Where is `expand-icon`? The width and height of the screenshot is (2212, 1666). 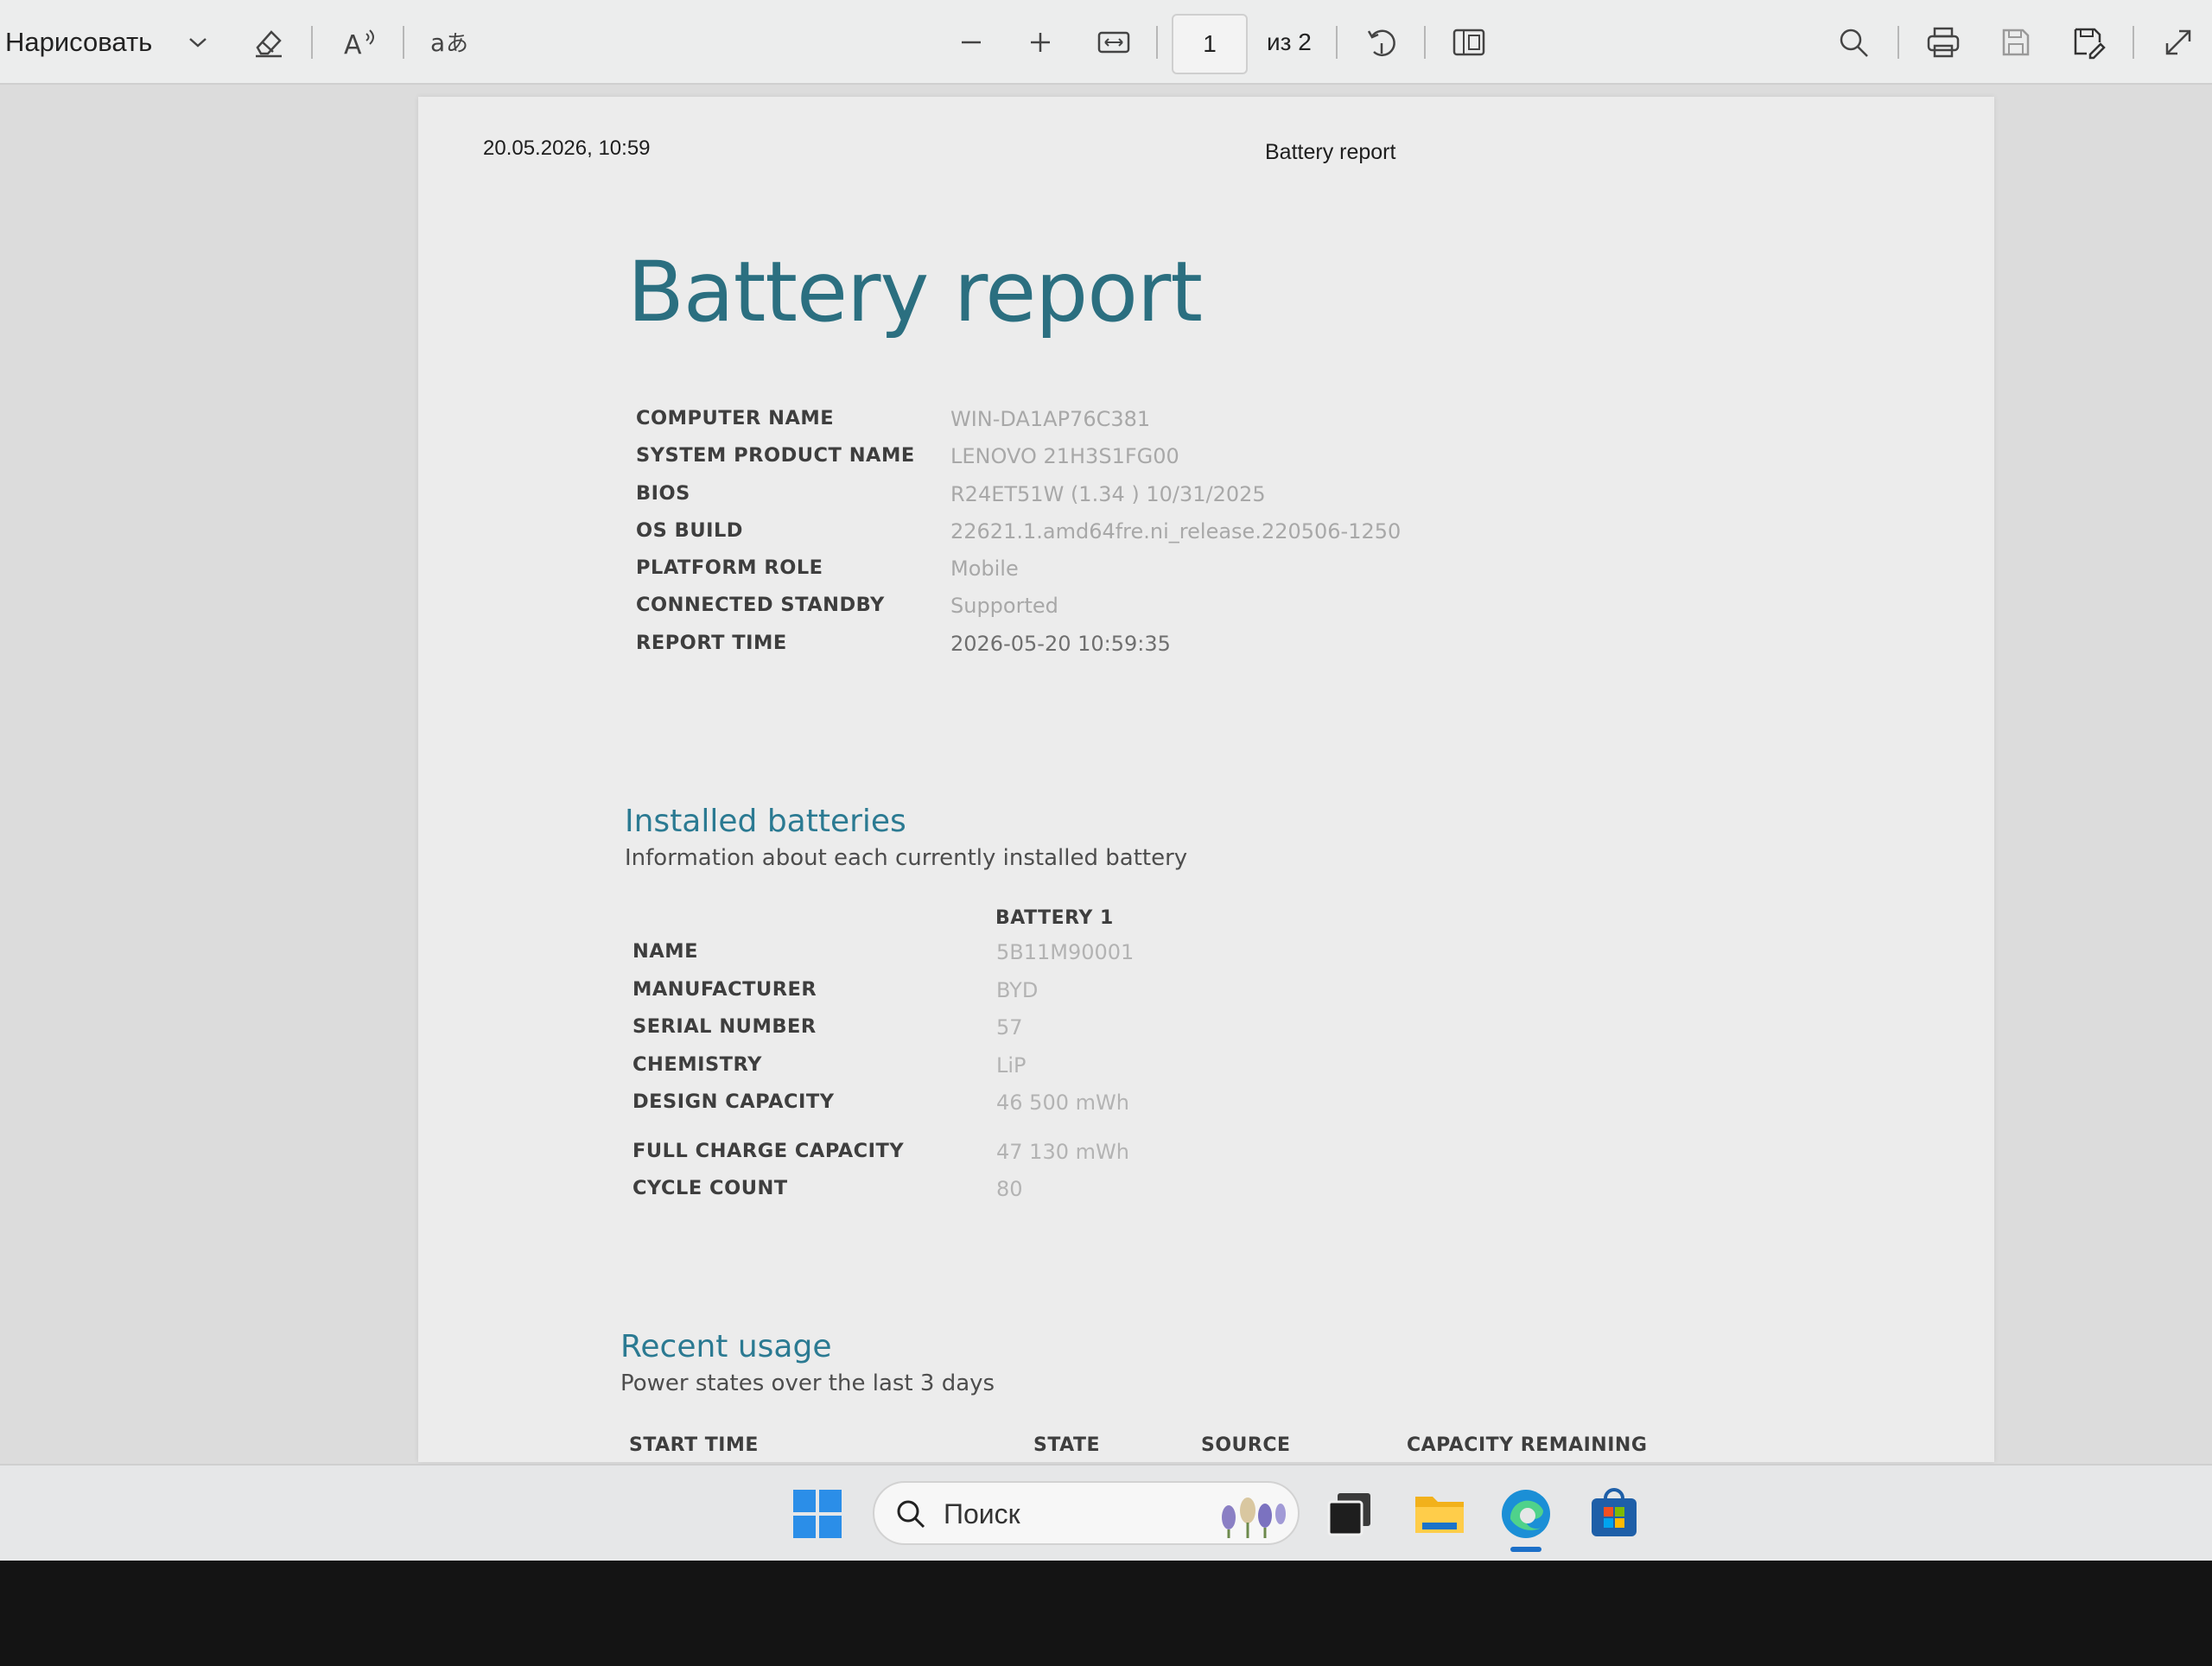
expand-icon is located at coordinates (2178, 42).